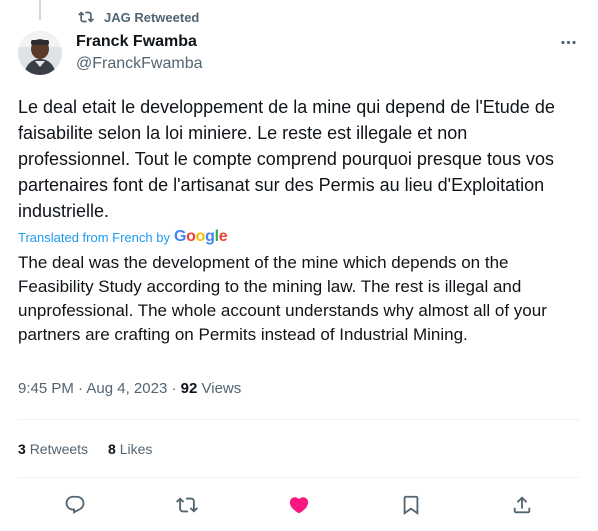 The image size is (598, 531). Describe the element at coordinates (59, 449) in the screenshot. I see `retweets-label: Retweets` at that location.